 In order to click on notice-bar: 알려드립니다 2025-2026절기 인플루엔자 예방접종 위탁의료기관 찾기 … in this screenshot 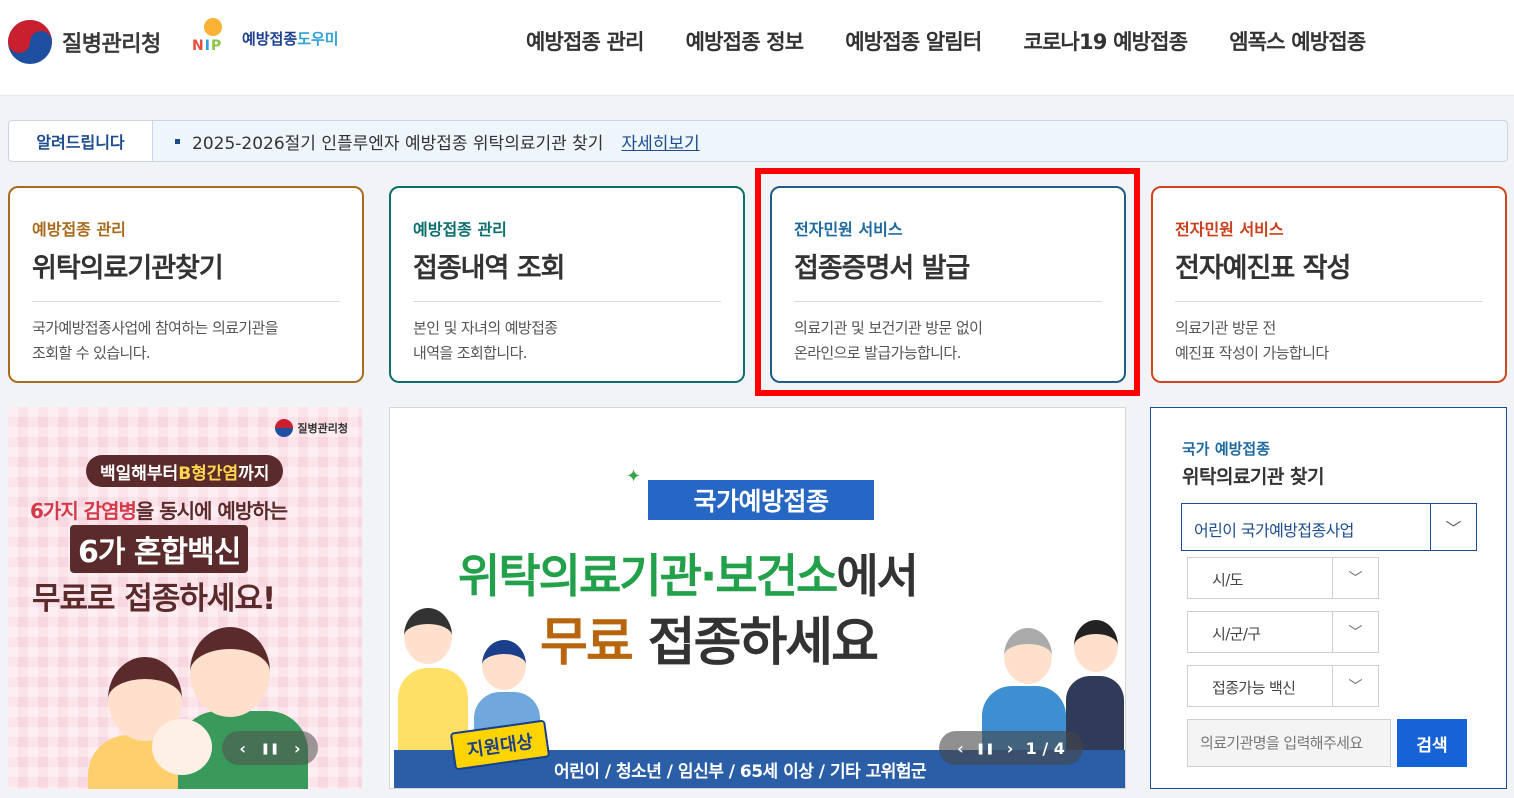, I will do `click(758, 141)`.